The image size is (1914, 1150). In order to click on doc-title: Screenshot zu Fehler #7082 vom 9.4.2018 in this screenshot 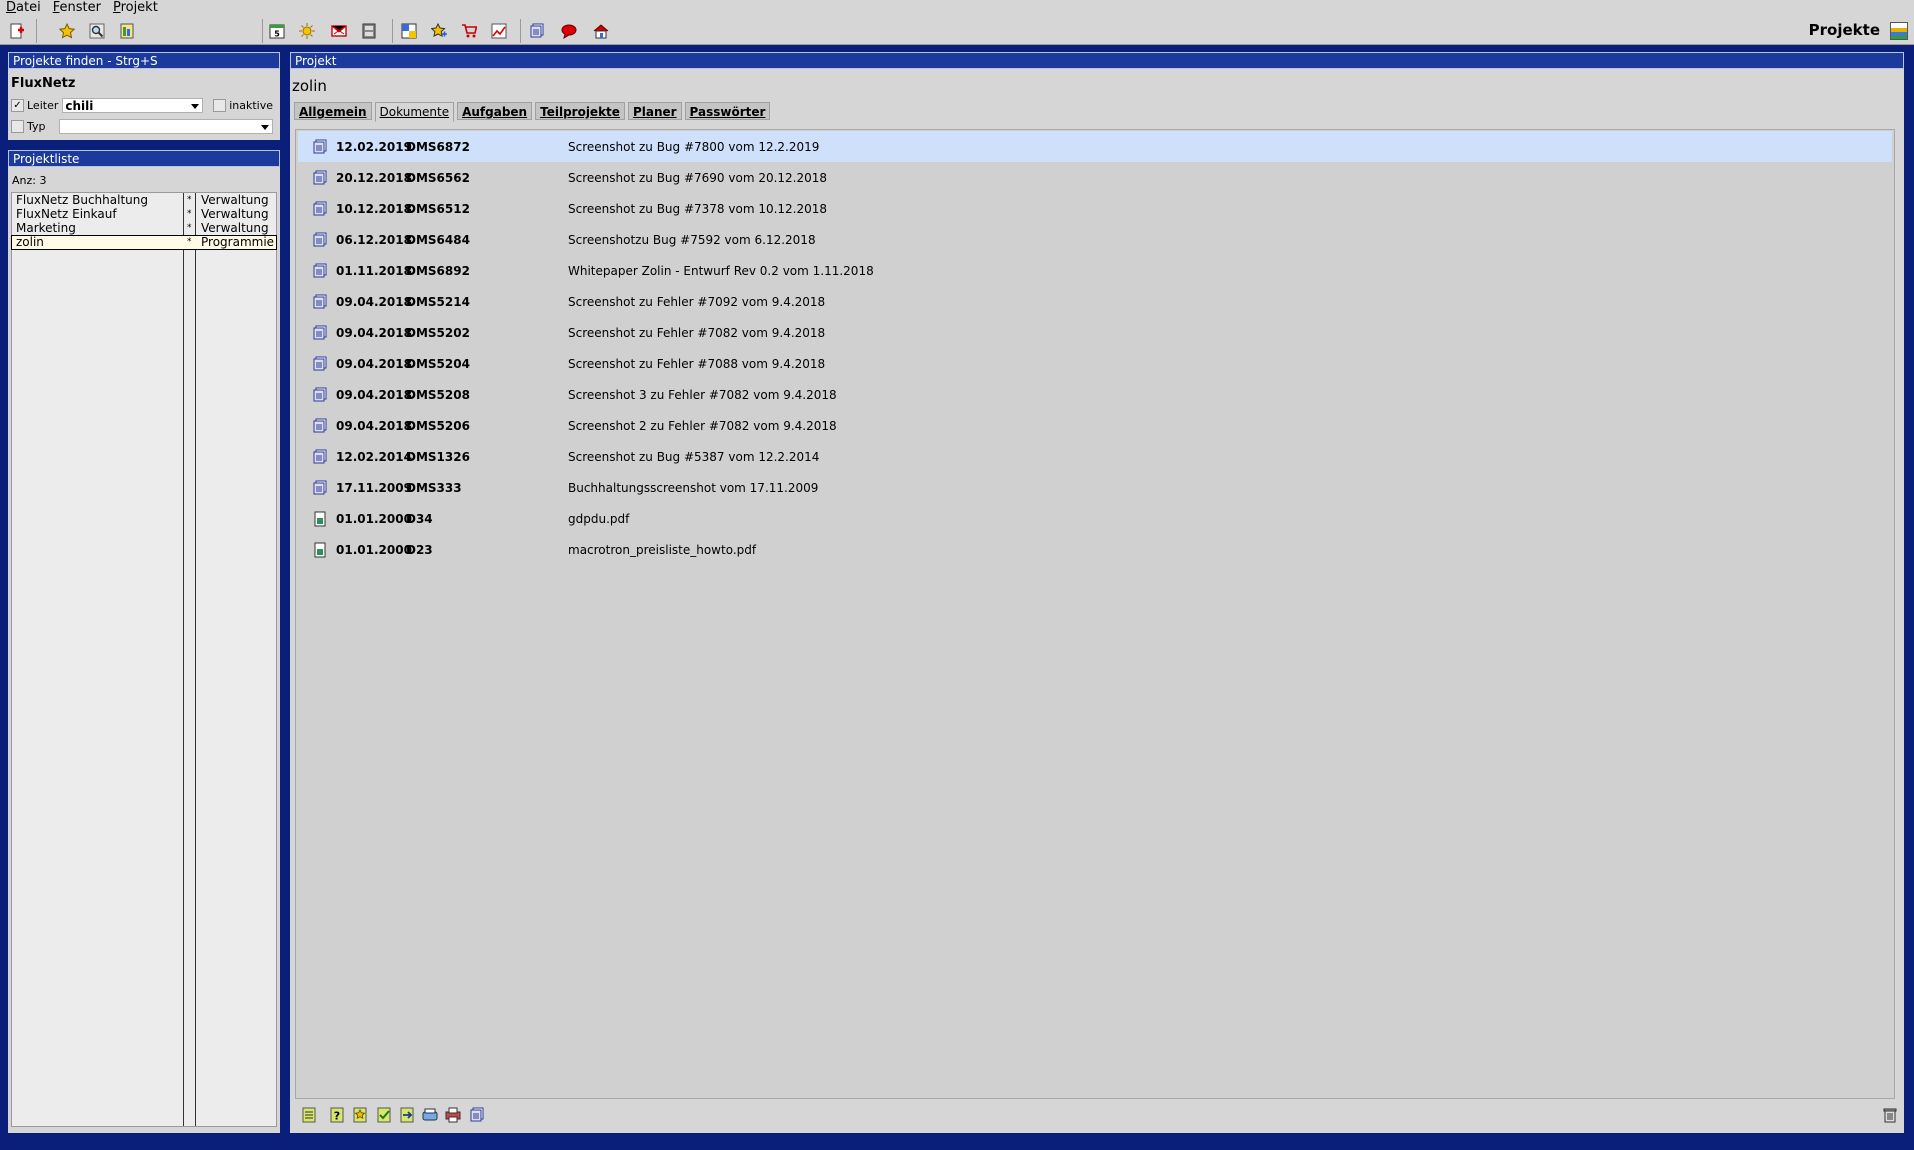, I will do `click(697, 333)`.